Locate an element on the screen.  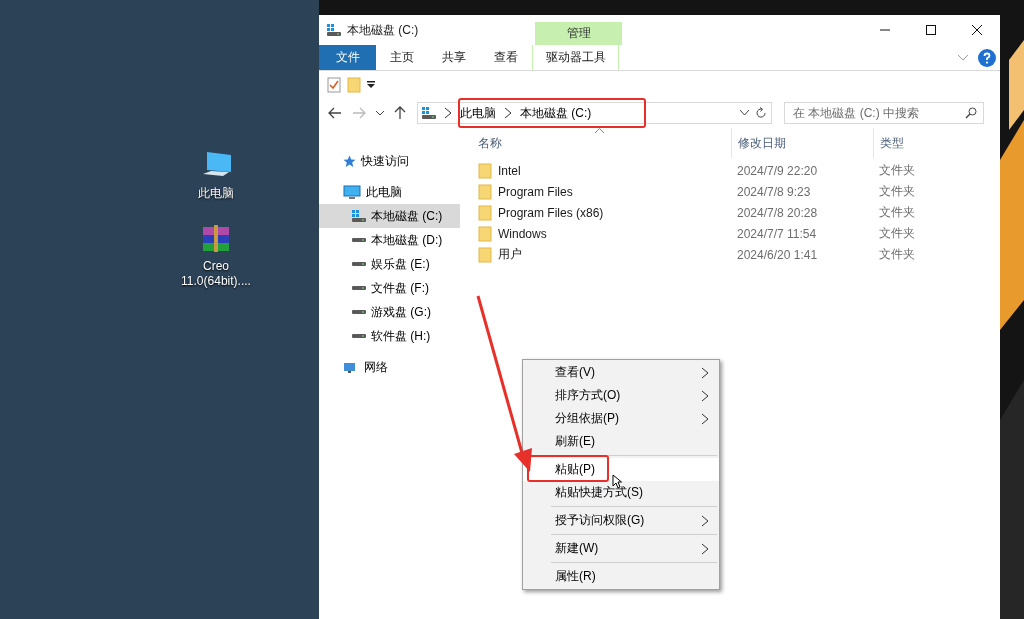
refresh-icon is located at coordinates (761, 113).